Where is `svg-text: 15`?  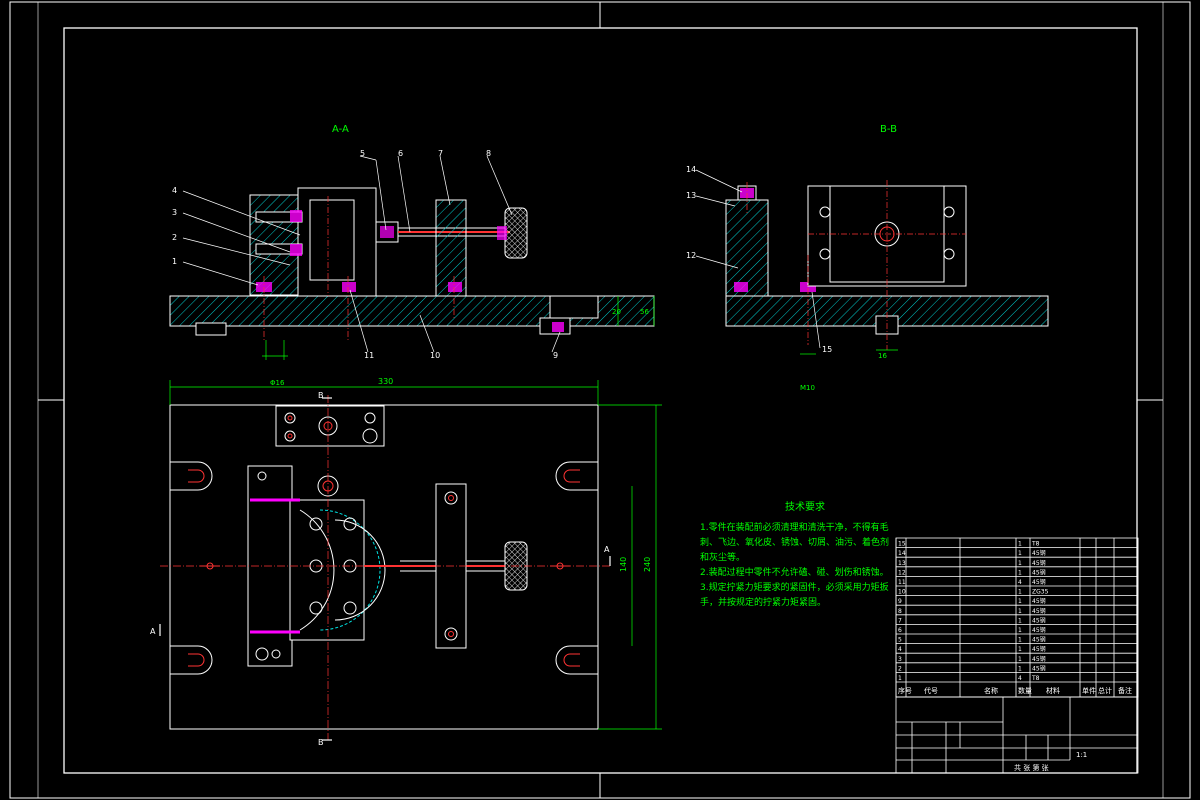
svg-text: 15 is located at coordinates (827, 349).